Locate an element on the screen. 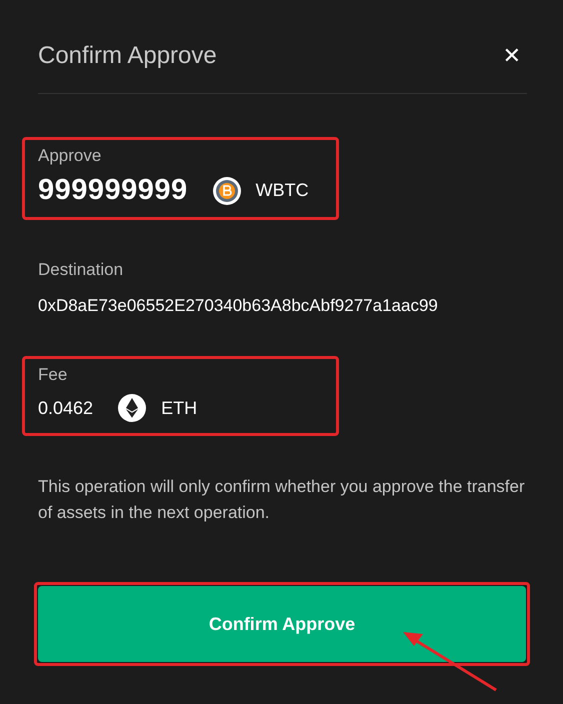 The height and width of the screenshot is (704, 563). fee-amount: 0.0462 is located at coordinates (66, 408).